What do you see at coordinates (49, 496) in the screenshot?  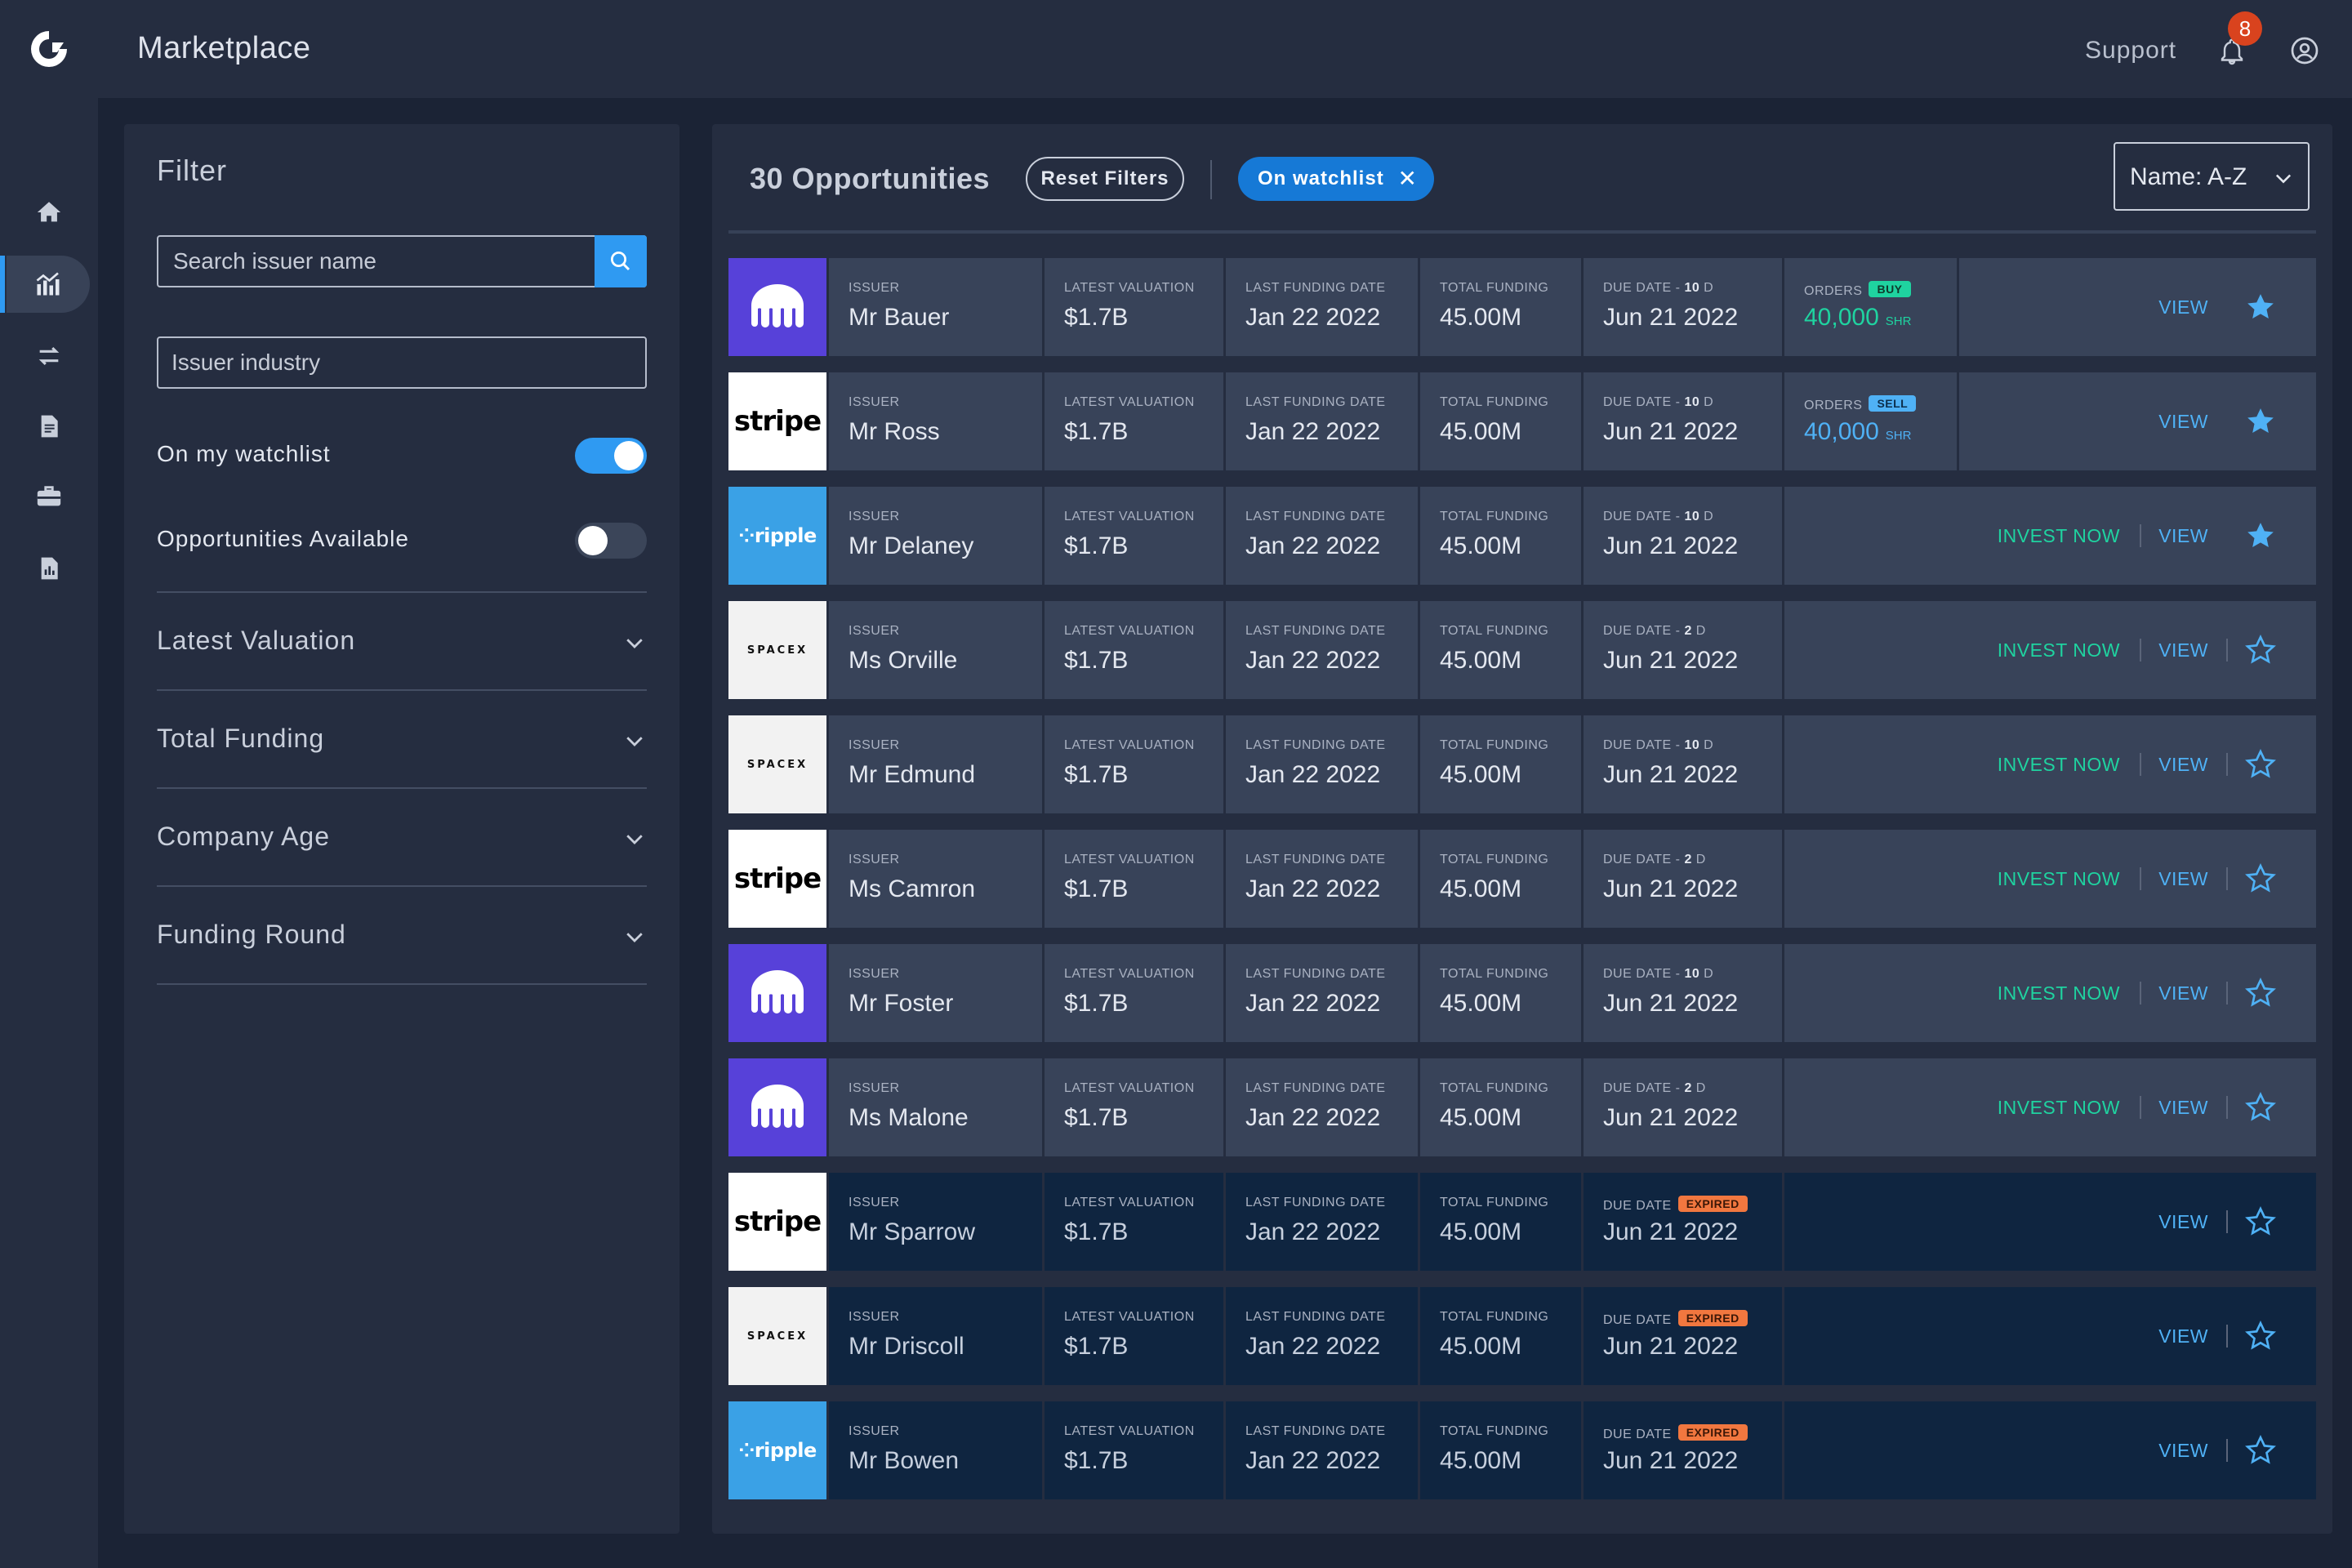 I see `nav-portfolio` at bounding box center [49, 496].